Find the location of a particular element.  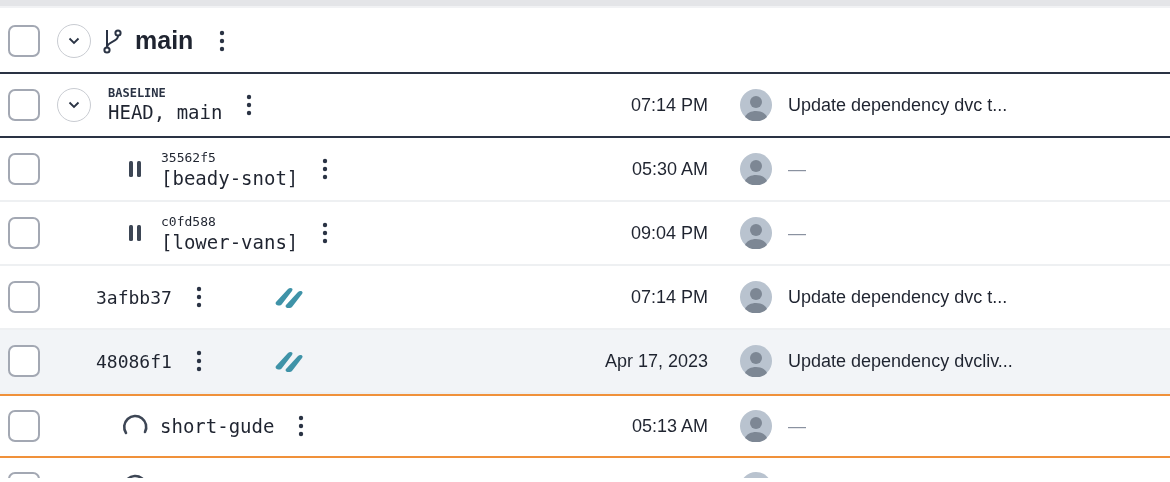

checkpoint-name: [beady-snot] is located at coordinates (230, 177).